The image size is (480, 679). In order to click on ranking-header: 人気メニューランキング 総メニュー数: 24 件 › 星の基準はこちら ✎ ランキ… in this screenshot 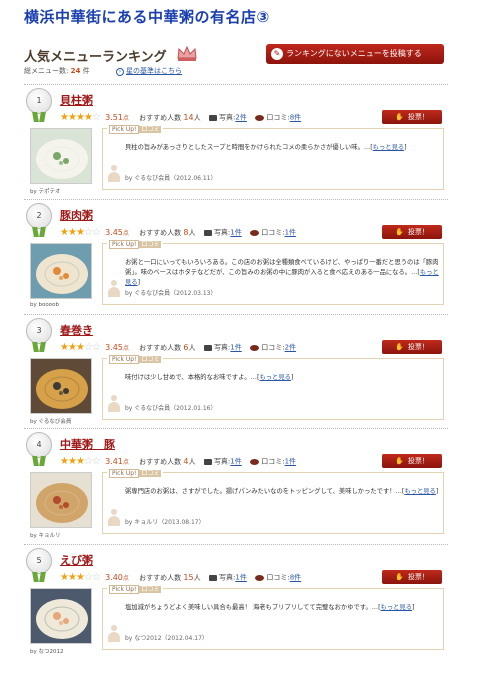, I will do `click(244, 65)`.